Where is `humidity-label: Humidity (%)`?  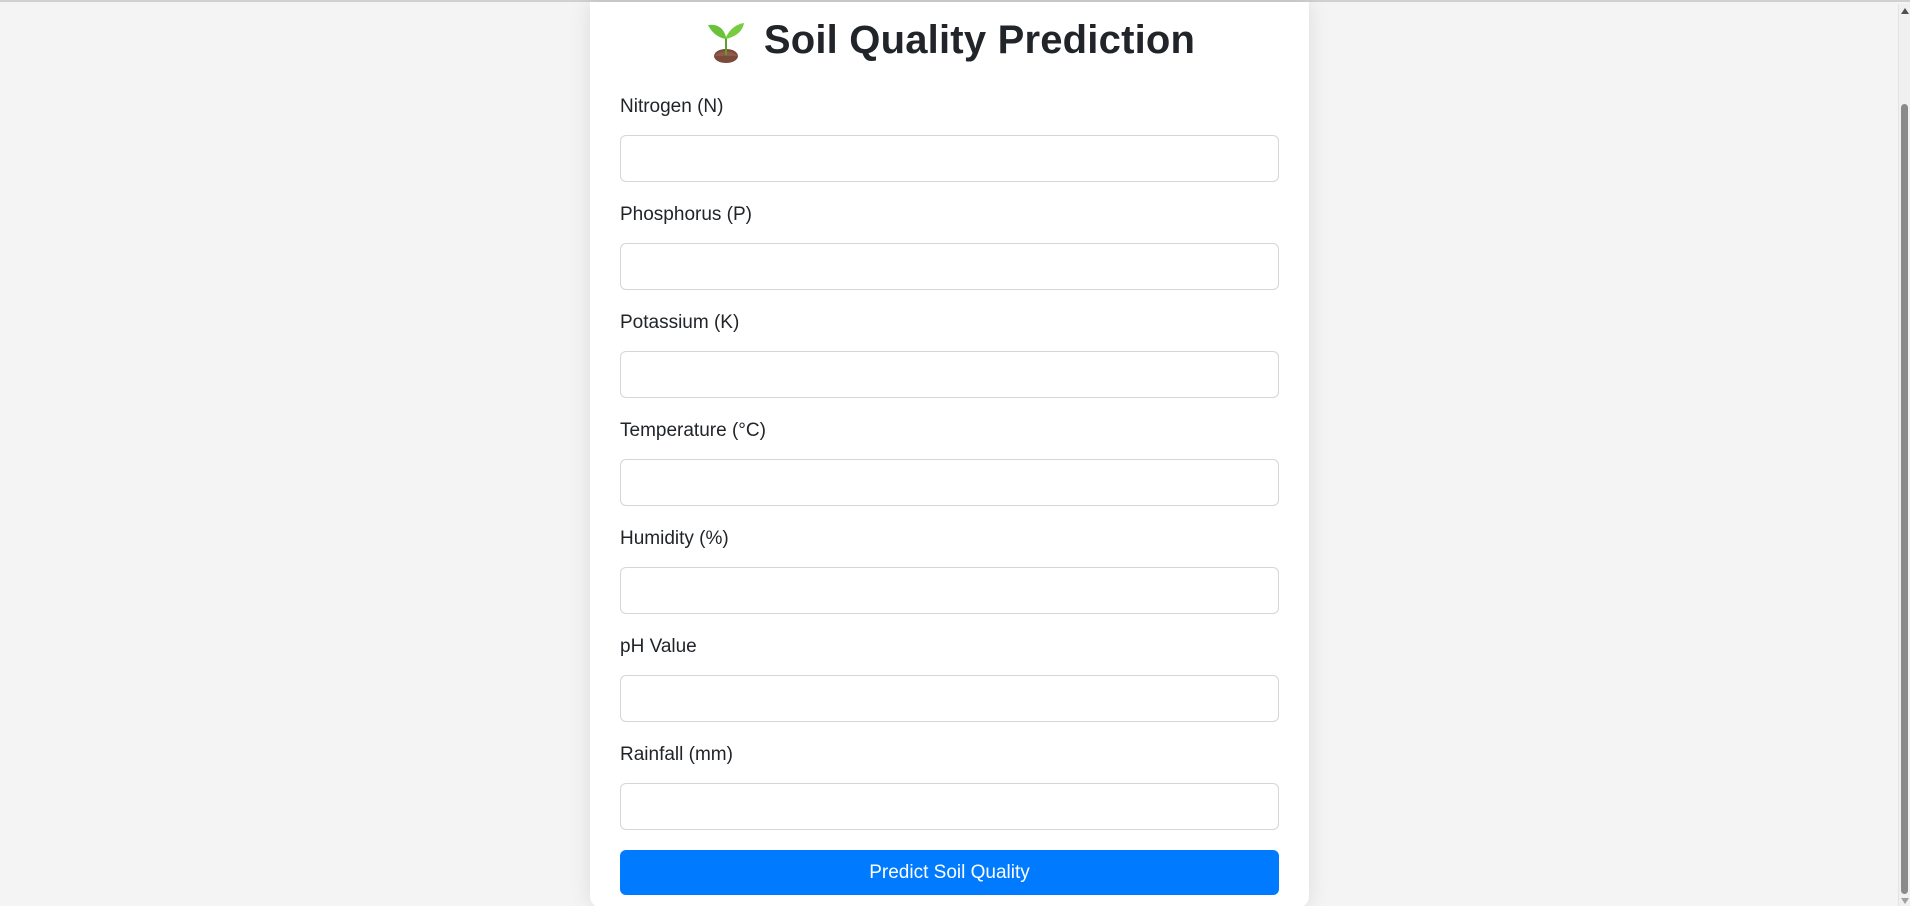
humidity-label: Humidity (%) is located at coordinates (674, 538).